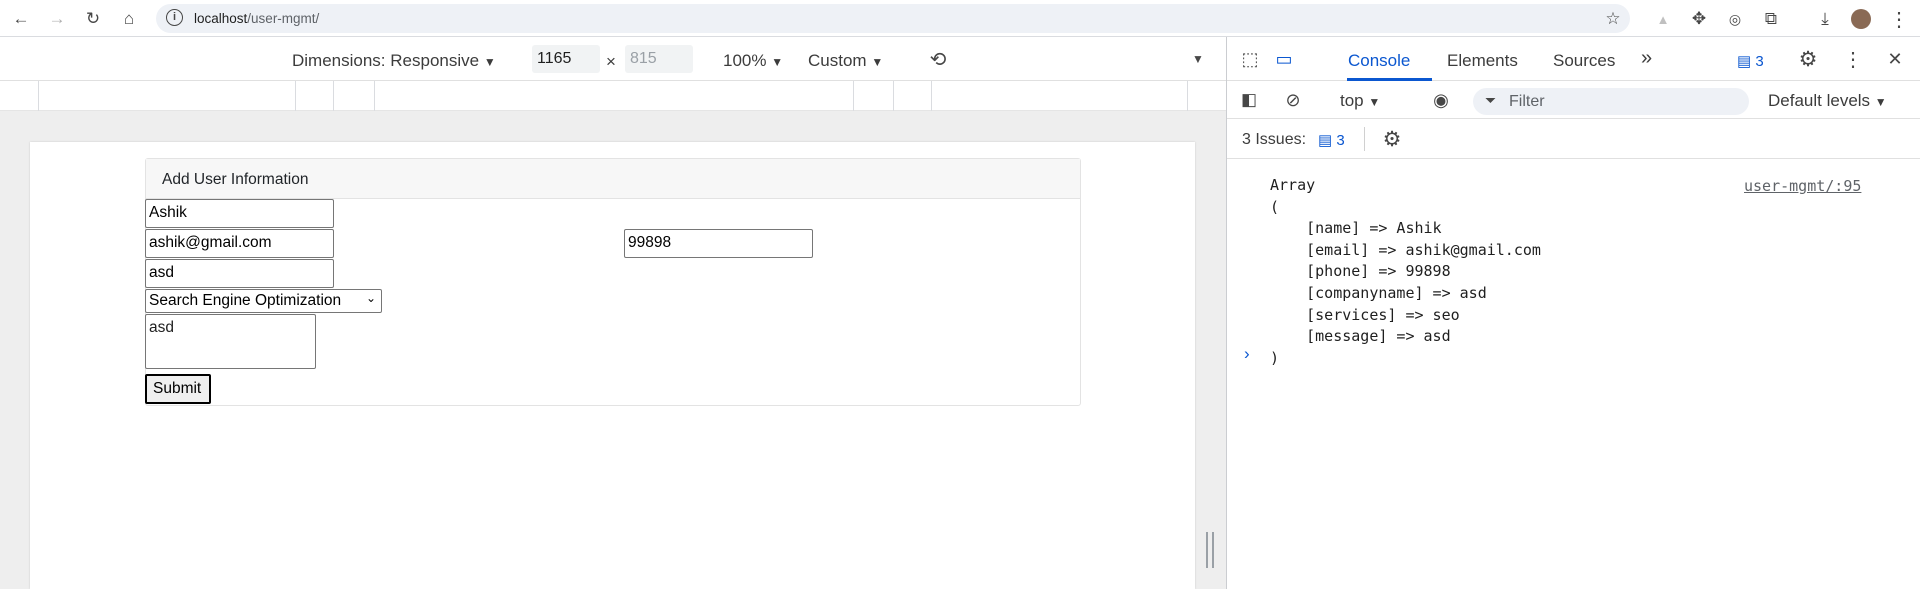  I want to click on zoom-label: 100%, so click(745, 60).